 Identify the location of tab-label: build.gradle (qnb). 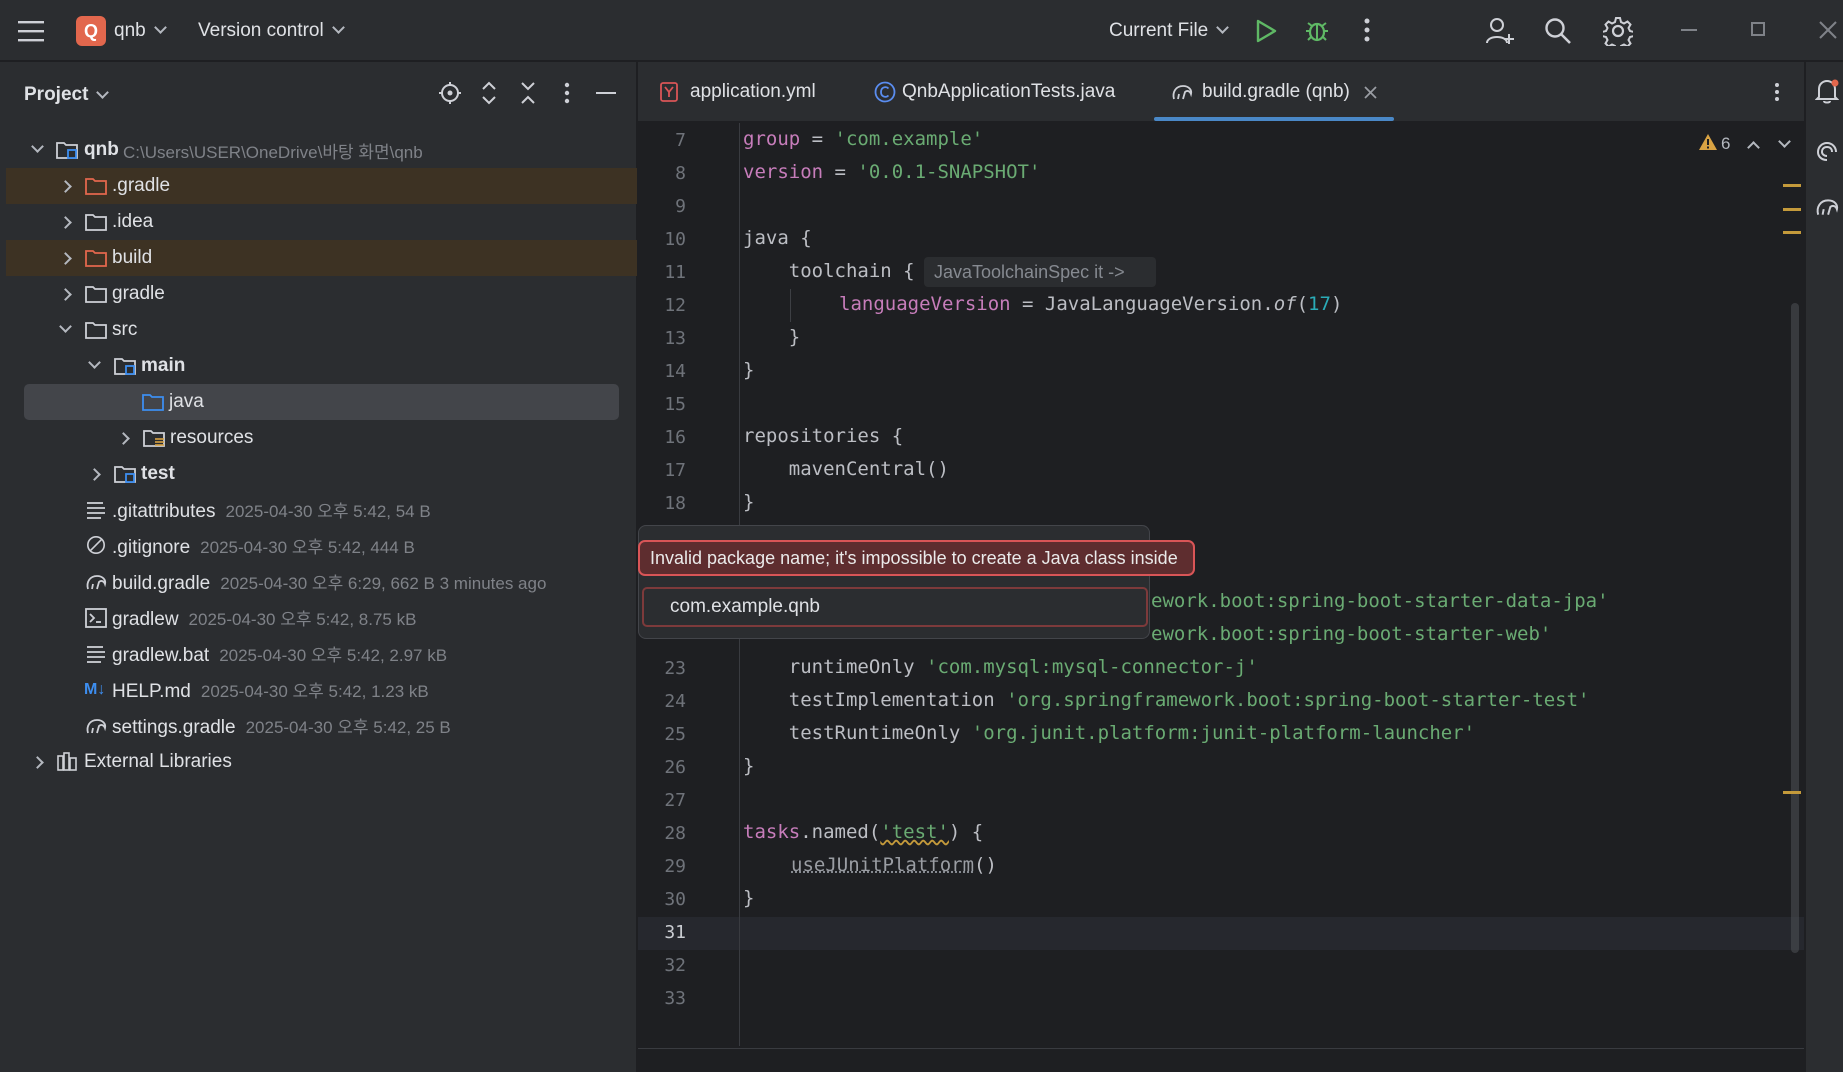
(1276, 91).